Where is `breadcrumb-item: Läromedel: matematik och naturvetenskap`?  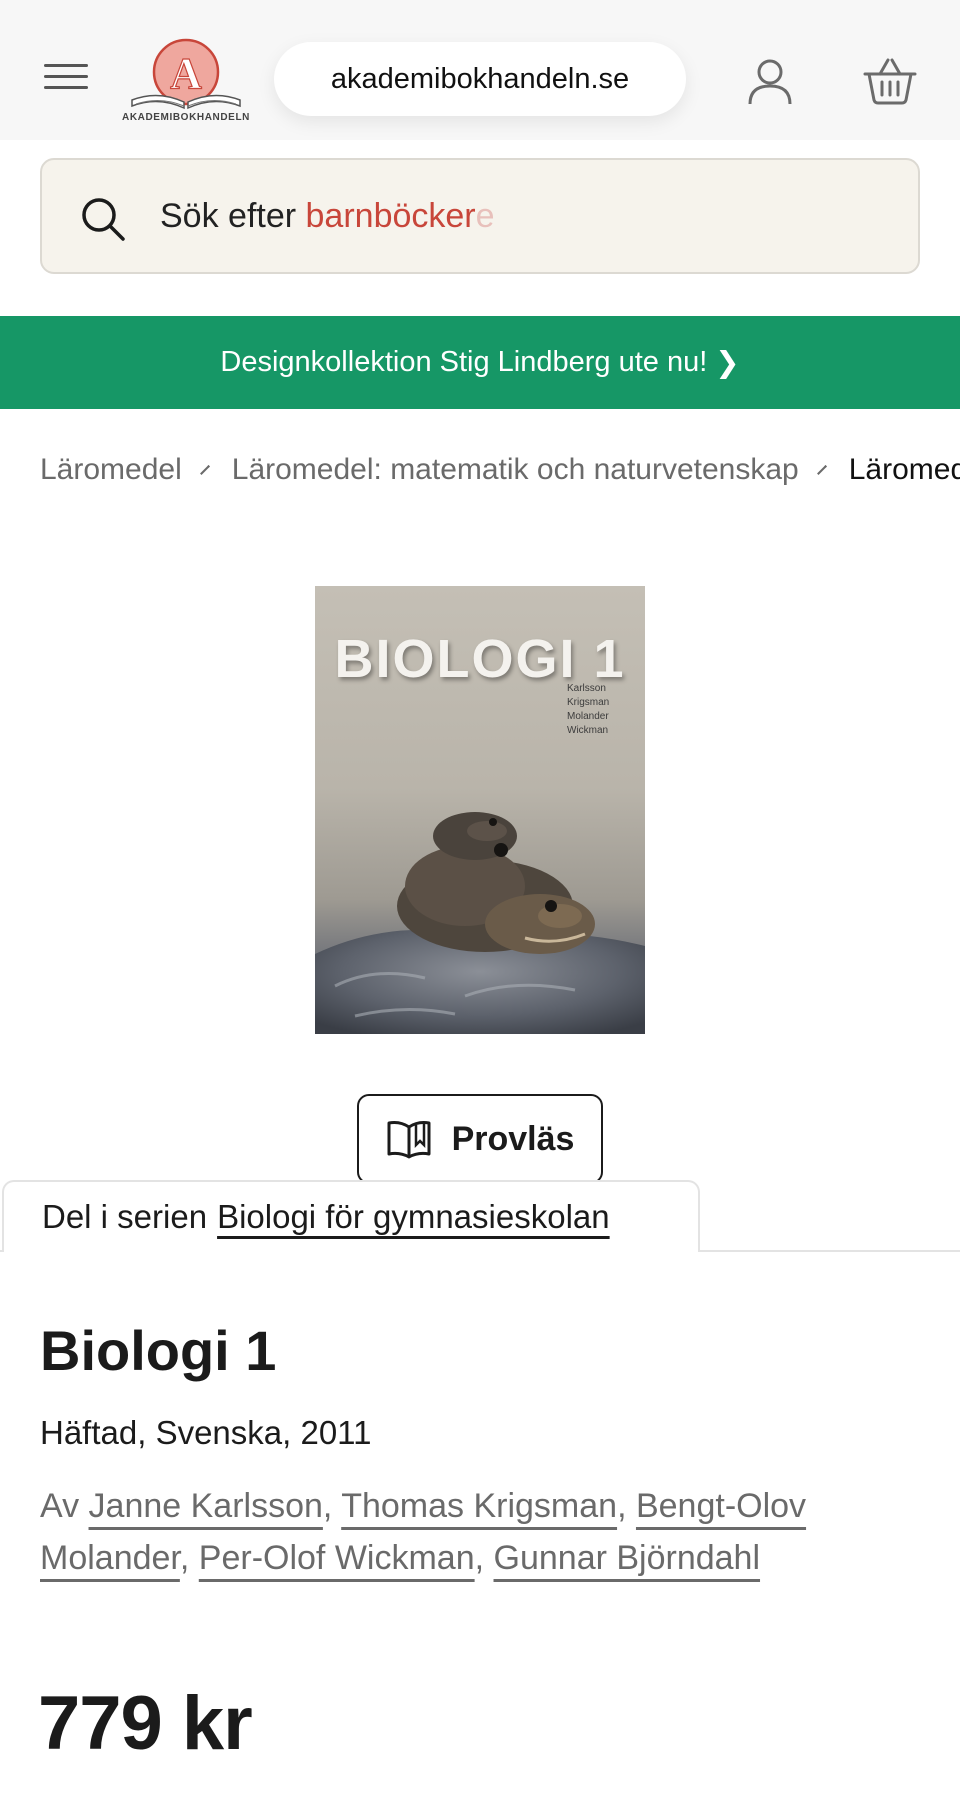 breadcrumb-item: Läromedel: matematik och naturvetenskap is located at coordinates (515, 470).